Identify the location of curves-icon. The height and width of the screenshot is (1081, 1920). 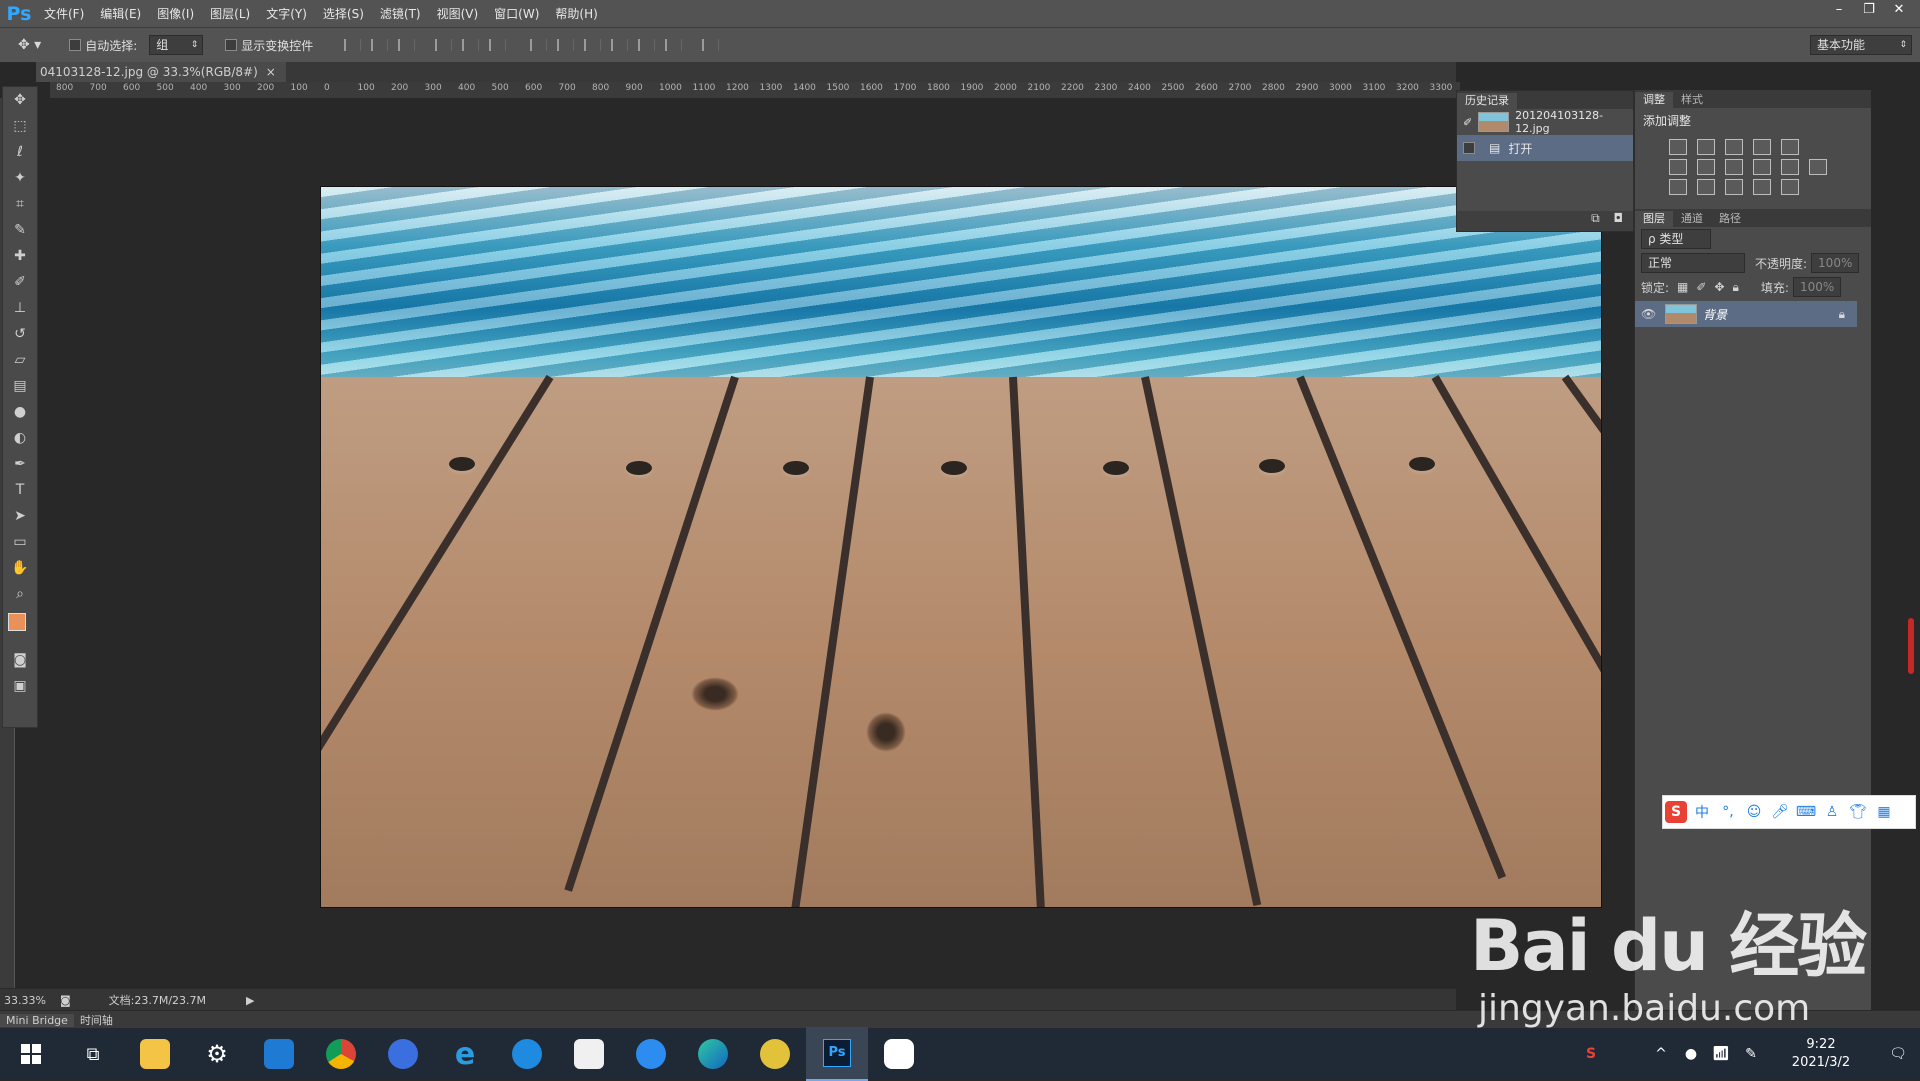
(1734, 147).